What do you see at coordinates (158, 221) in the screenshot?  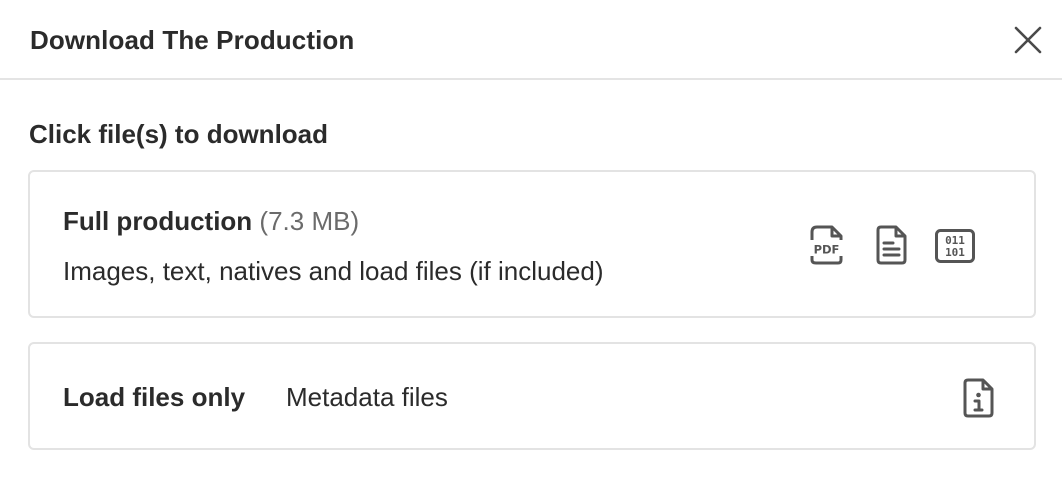 I see `full-production-name: Full production` at bounding box center [158, 221].